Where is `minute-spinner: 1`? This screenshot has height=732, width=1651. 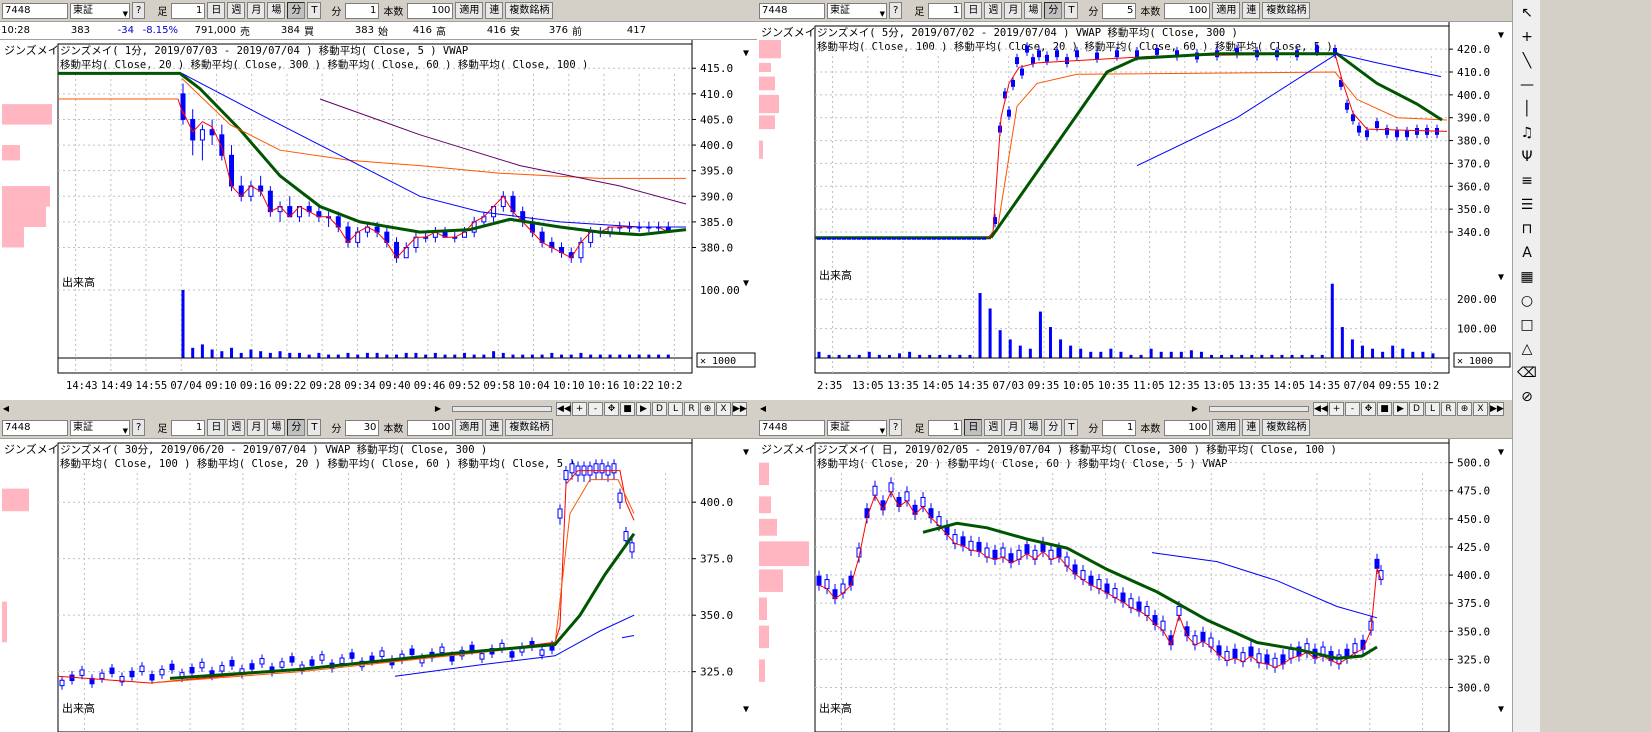
minute-spinner: 1 is located at coordinates (1119, 427).